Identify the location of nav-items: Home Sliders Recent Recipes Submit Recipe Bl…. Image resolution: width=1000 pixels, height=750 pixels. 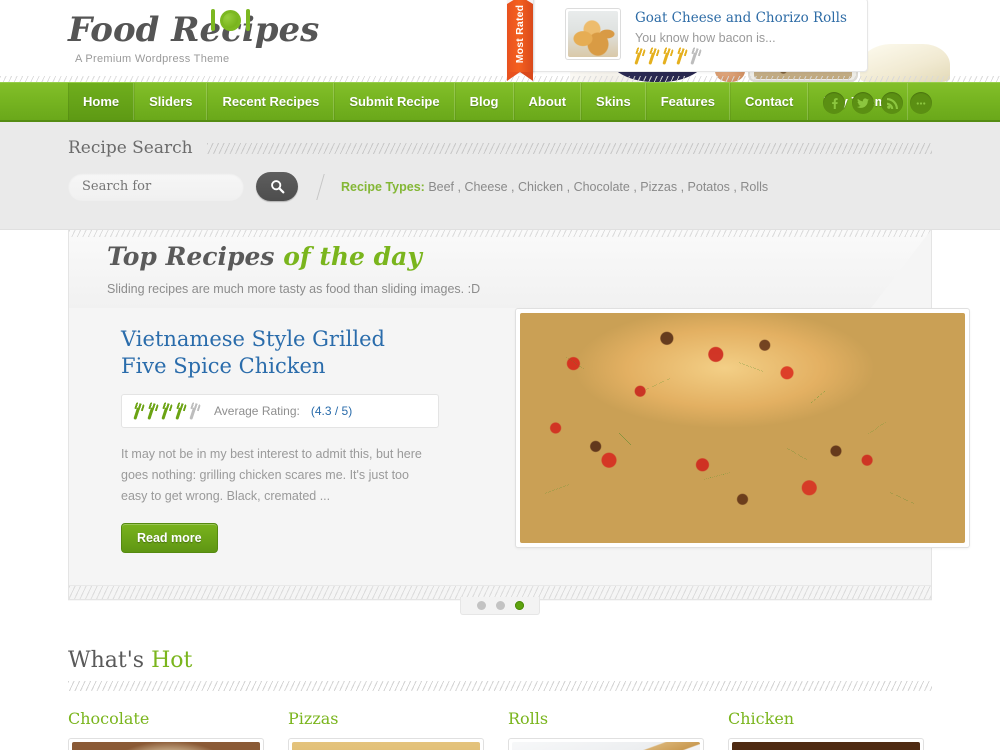
(488, 101).